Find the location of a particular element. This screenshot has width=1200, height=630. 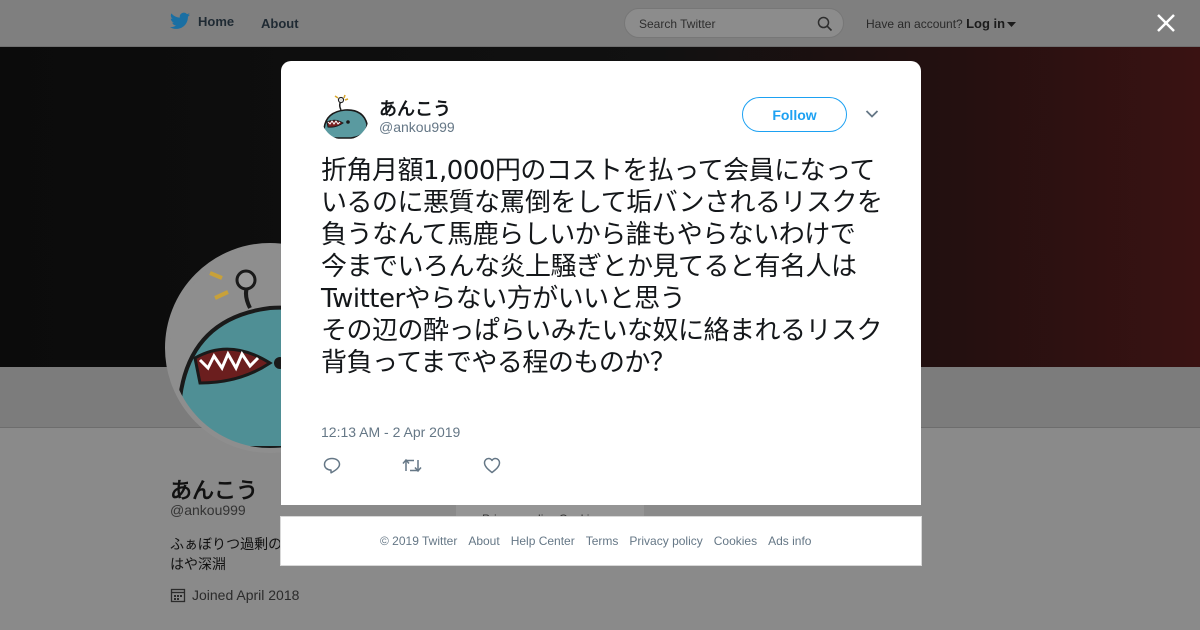

search-icon is located at coordinates (825, 24).